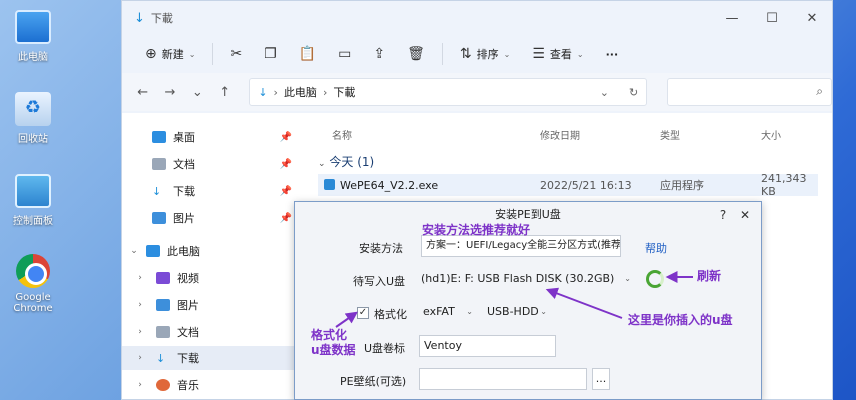 The image size is (856, 400). Describe the element at coordinates (346, 319) in the screenshot. I see `arrow-format` at that location.